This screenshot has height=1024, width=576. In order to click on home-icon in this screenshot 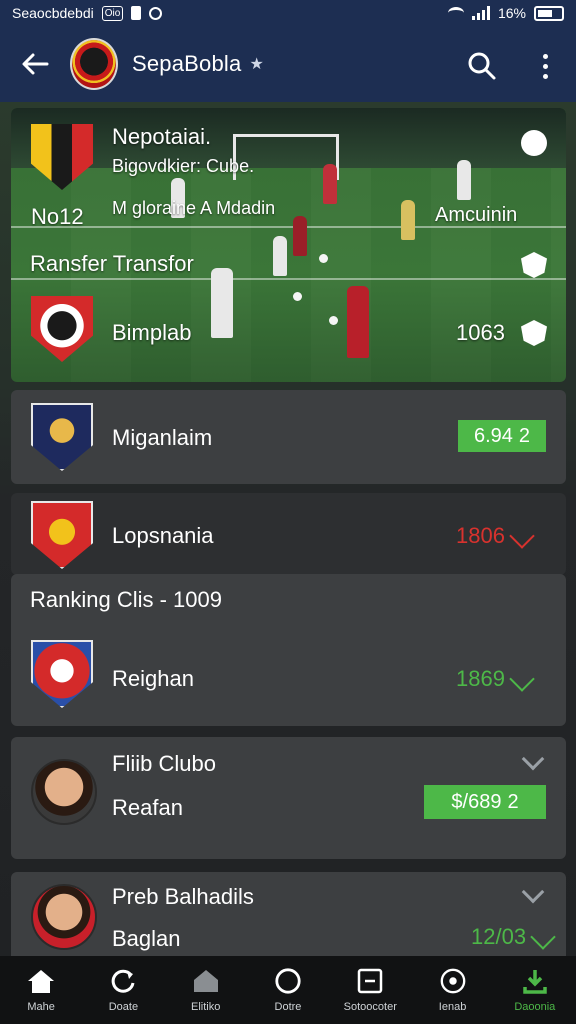, I will do `click(41, 981)`.